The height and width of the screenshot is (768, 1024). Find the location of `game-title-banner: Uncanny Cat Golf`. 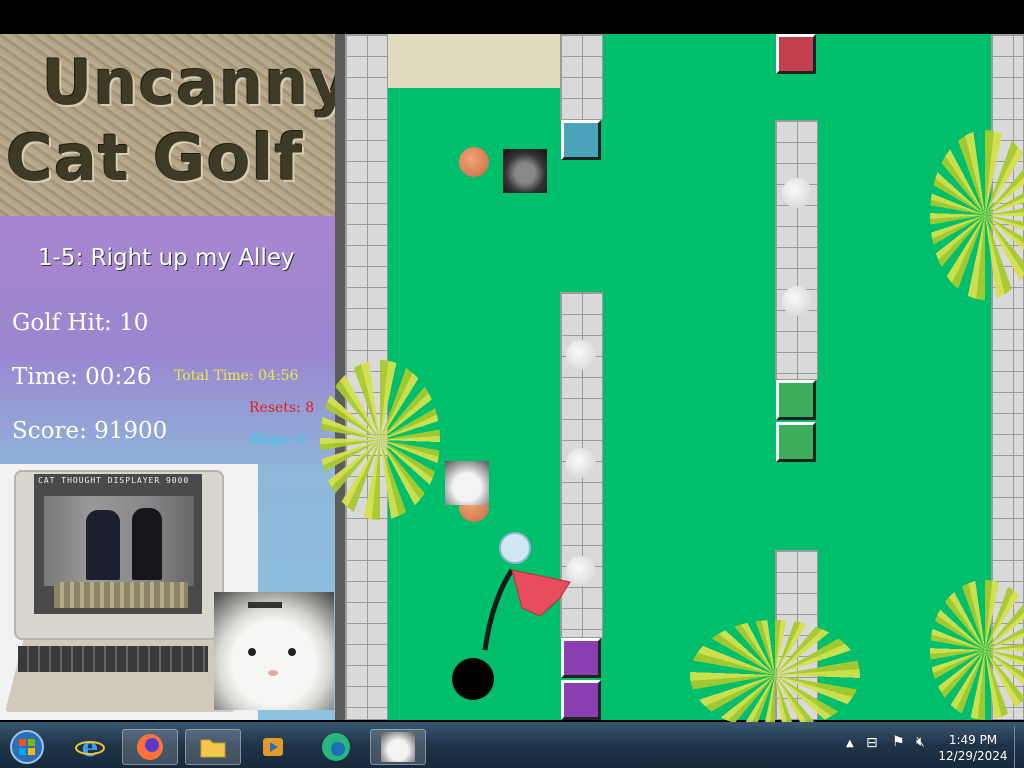

game-title-banner: Uncanny Cat Golf is located at coordinates (175, 125).